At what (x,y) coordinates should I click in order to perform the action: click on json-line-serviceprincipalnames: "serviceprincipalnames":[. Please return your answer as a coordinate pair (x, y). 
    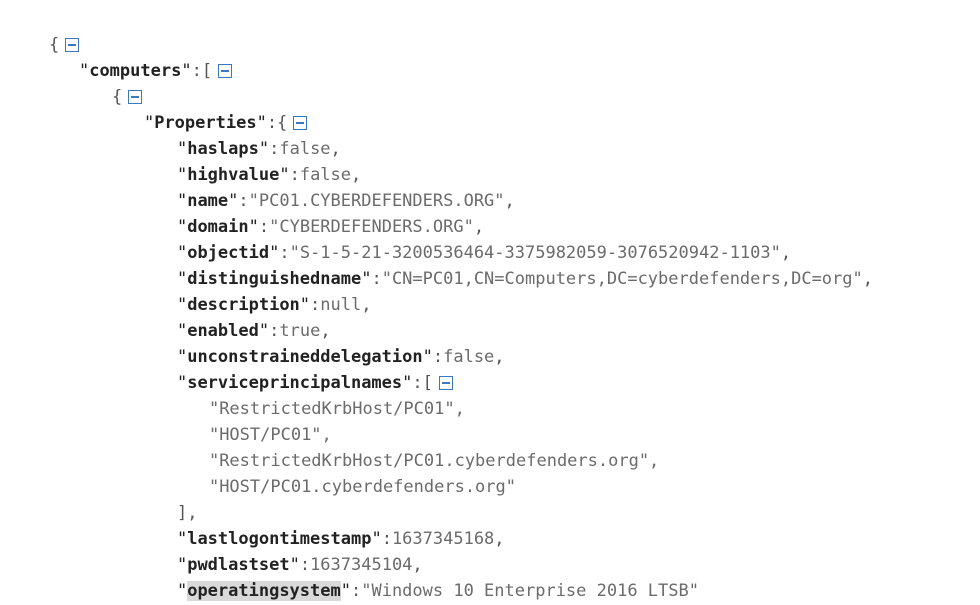
    Looking at the image, I should click on (294, 368).